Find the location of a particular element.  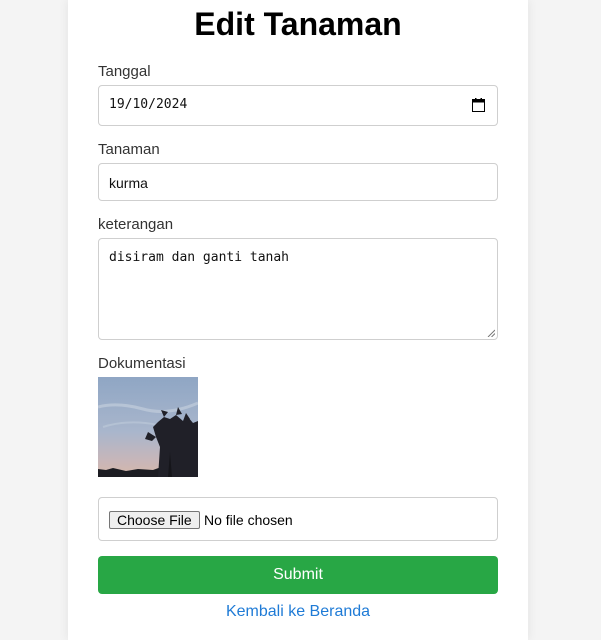

back-to-home-link: Kembali ke Beranda is located at coordinates (298, 612).